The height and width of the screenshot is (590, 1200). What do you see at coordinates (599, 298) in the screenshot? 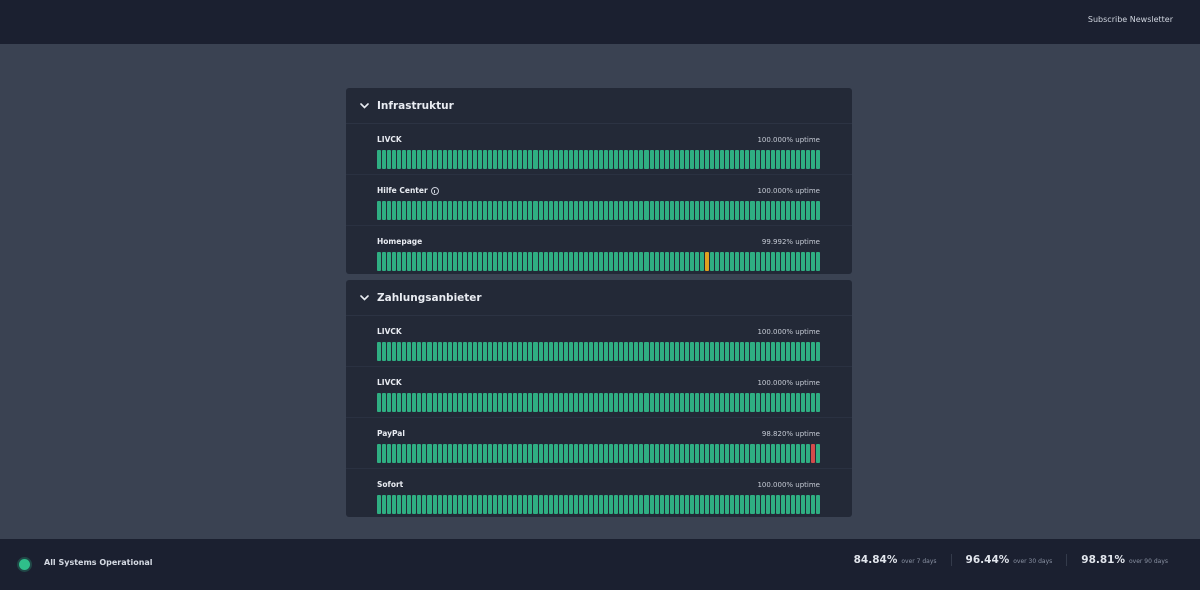
I see `group-header: Zahlungsanbieter` at bounding box center [599, 298].